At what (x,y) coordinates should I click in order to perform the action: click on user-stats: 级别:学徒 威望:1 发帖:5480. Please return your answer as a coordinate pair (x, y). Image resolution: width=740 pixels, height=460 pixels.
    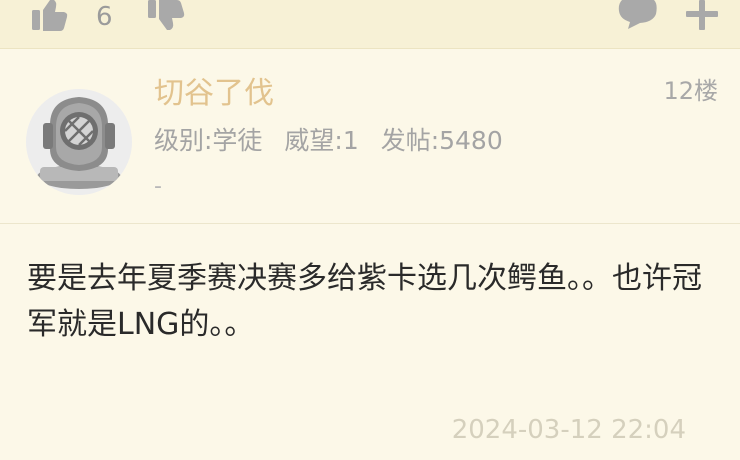
    Looking at the image, I should click on (335, 141).